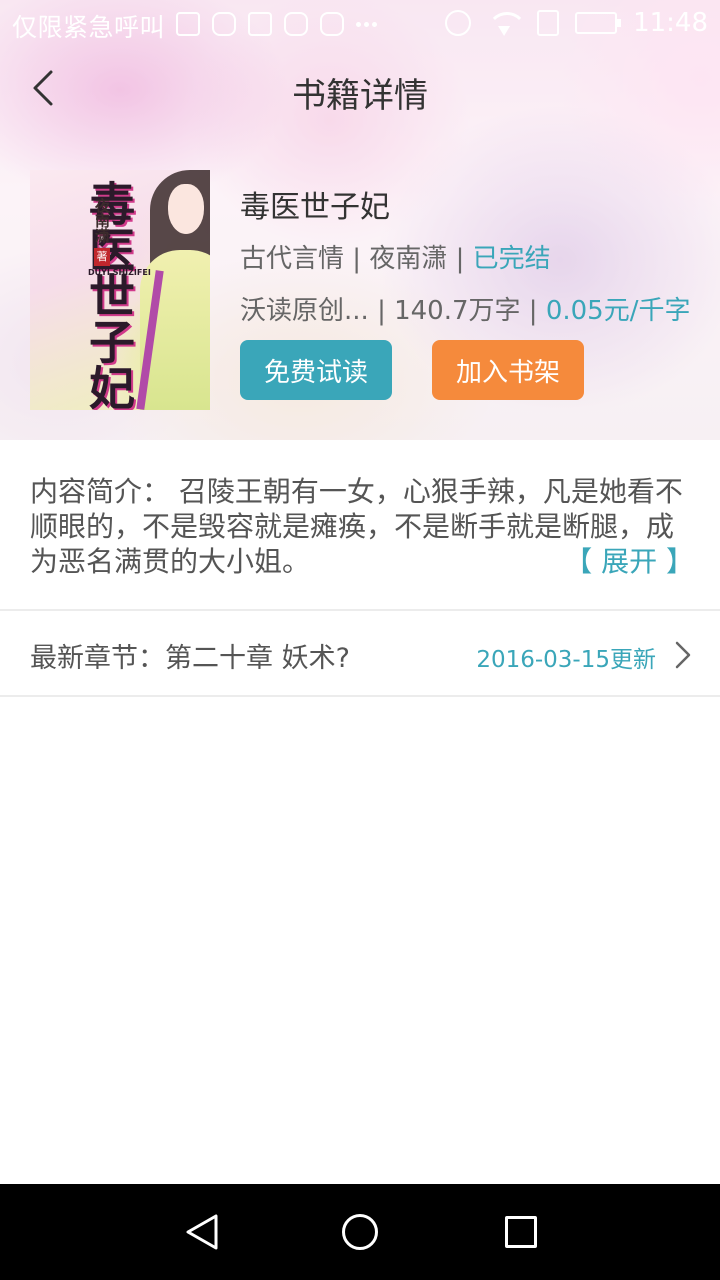  What do you see at coordinates (670, 23) in the screenshot?
I see `status-time: 11:48` at bounding box center [670, 23].